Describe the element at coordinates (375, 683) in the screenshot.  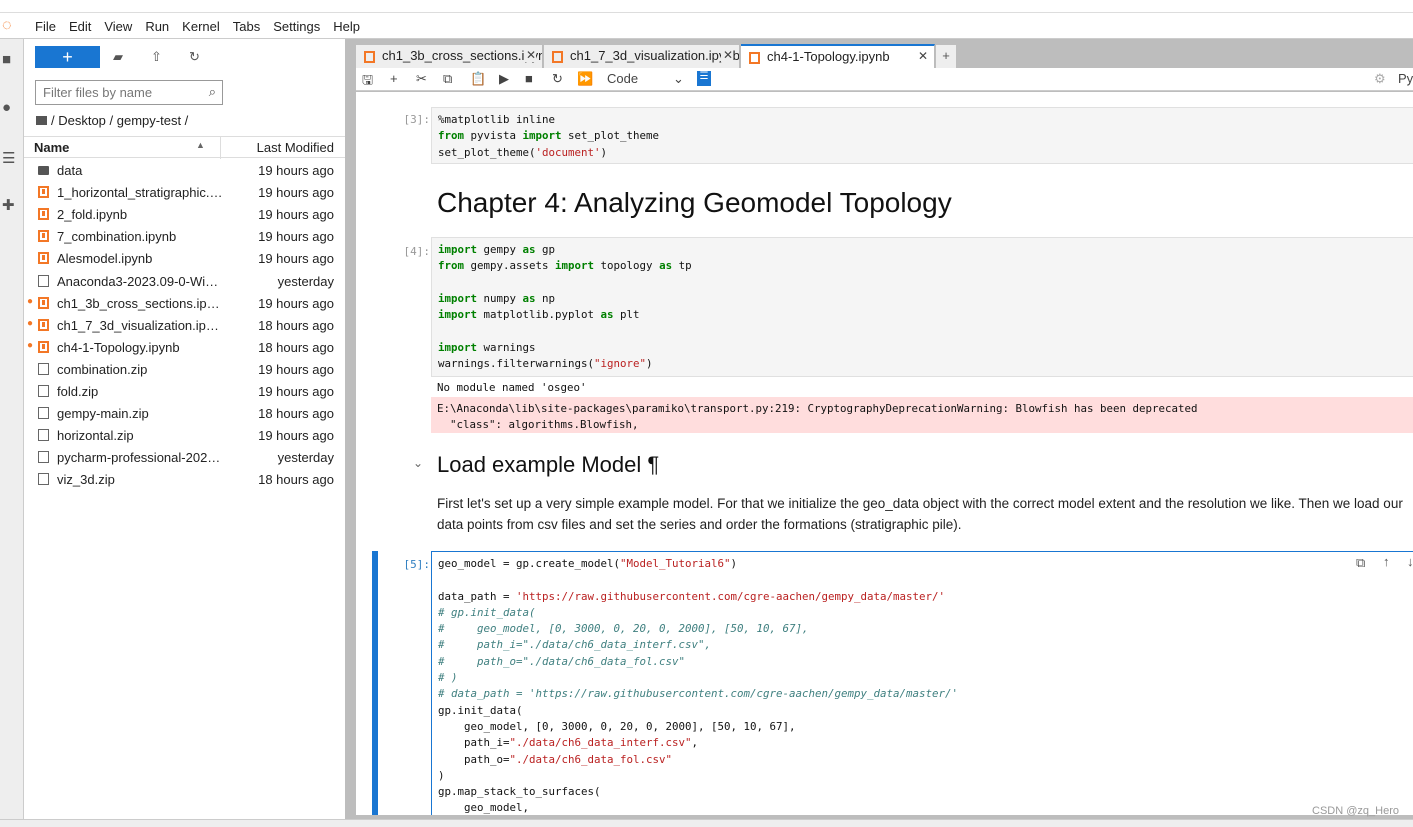
I see `active-cell-indicator` at that location.